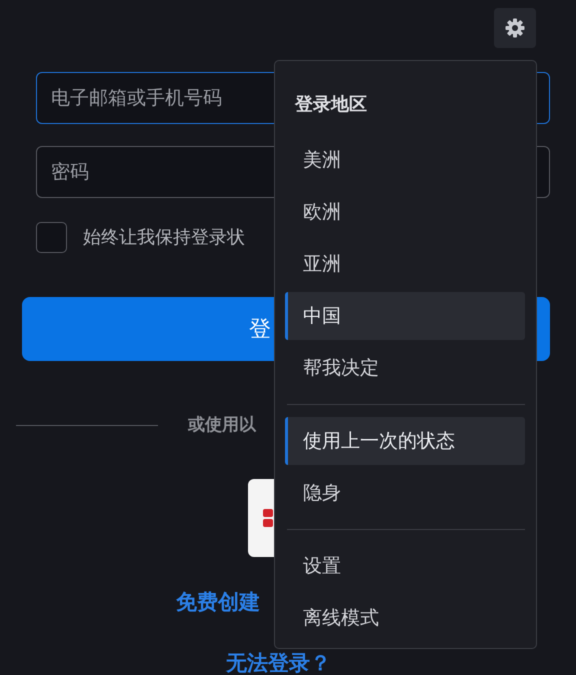 The image size is (576, 675). What do you see at coordinates (331, 105) in the screenshot?
I see `menu-header: 登录地区` at bounding box center [331, 105].